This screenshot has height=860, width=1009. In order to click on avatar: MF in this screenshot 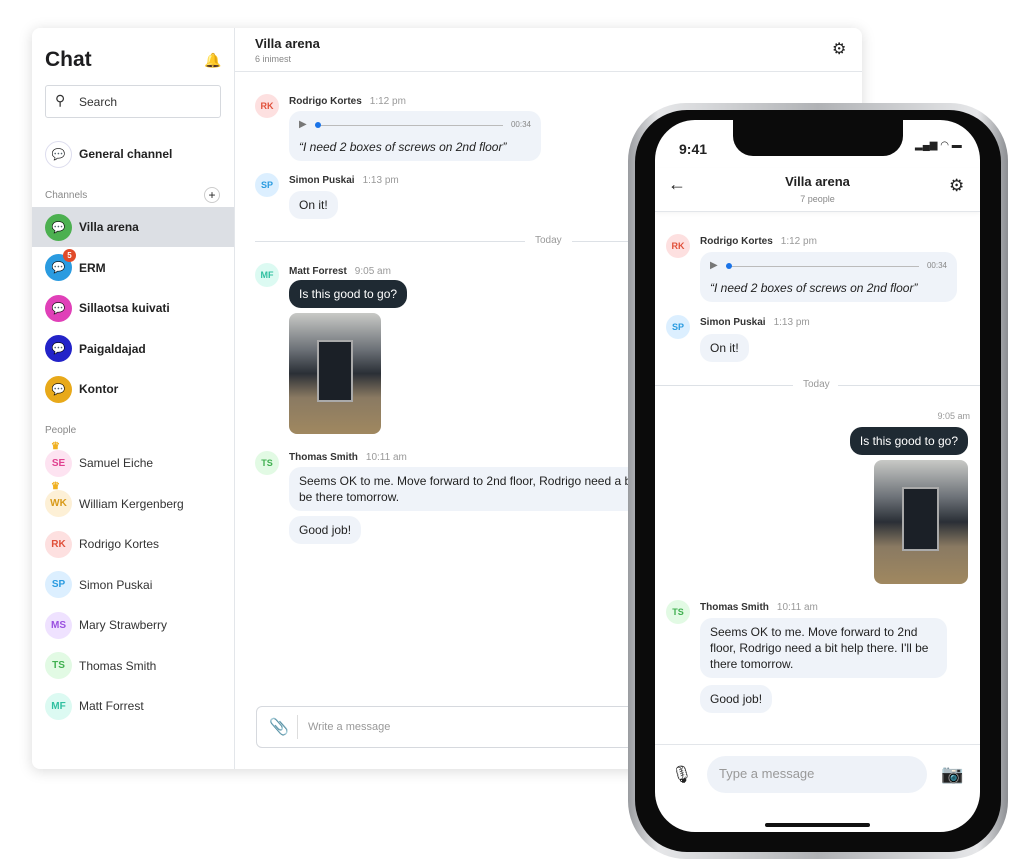, I will do `click(267, 275)`.